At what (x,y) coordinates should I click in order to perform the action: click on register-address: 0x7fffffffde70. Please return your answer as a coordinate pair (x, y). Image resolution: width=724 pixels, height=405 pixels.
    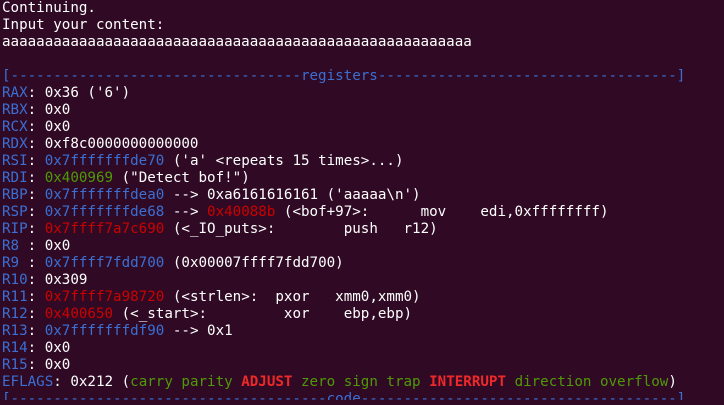
    Looking at the image, I should click on (104, 161).